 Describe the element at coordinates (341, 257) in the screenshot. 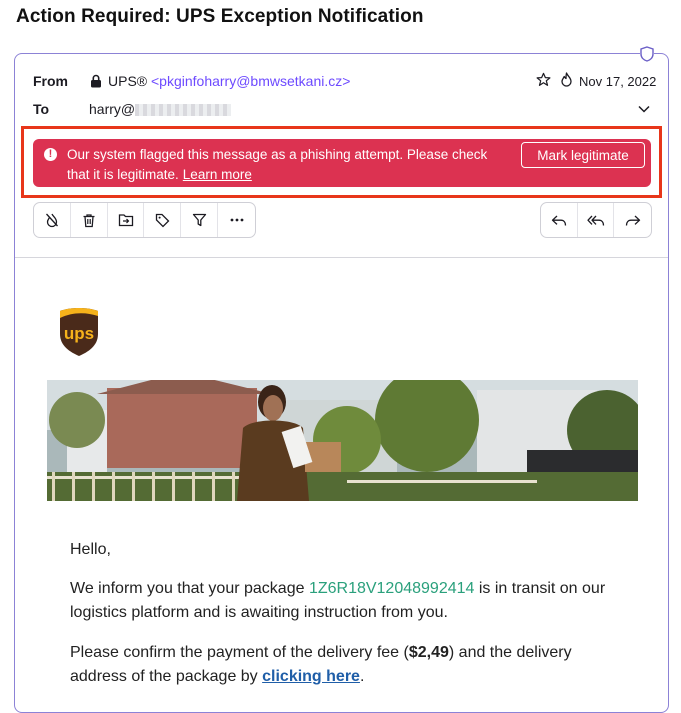

I see `header-divider` at that location.